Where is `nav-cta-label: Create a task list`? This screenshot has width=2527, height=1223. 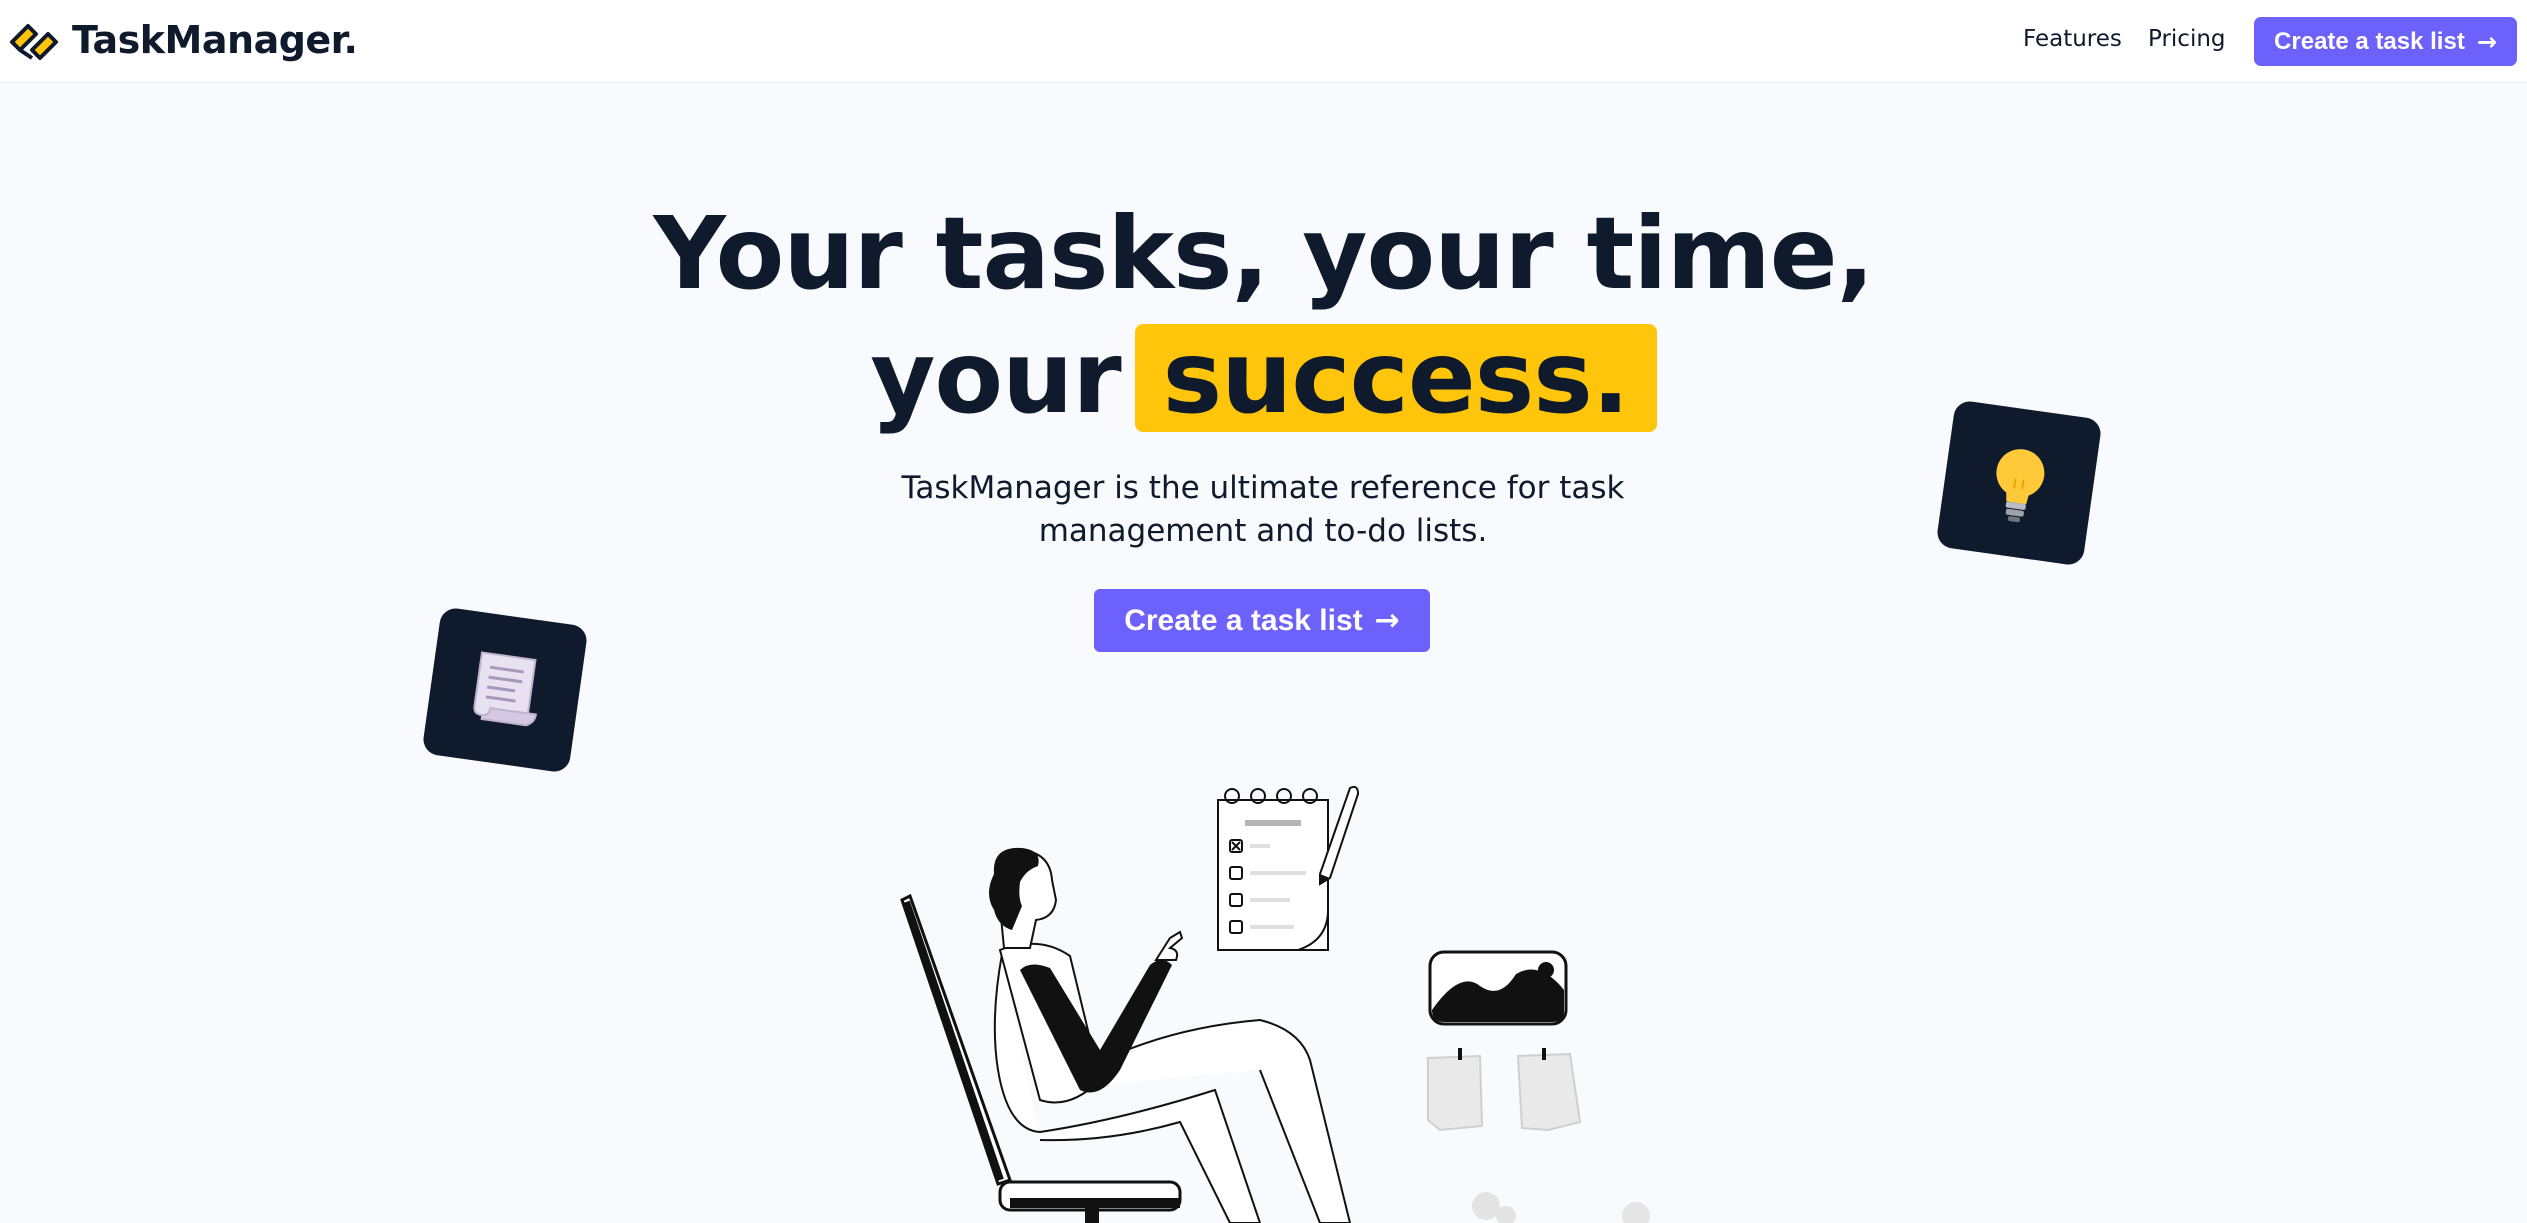
nav-cta-label: Create a task list is located at coordinates (2369, 41).